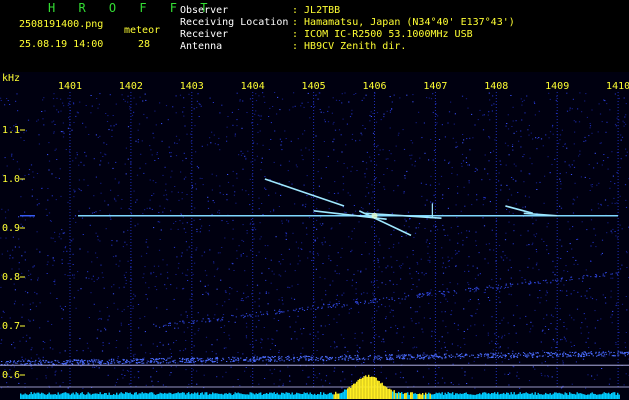 The image size is (629, 400). I want to click on meteor-head-echo, so click(374, 215).